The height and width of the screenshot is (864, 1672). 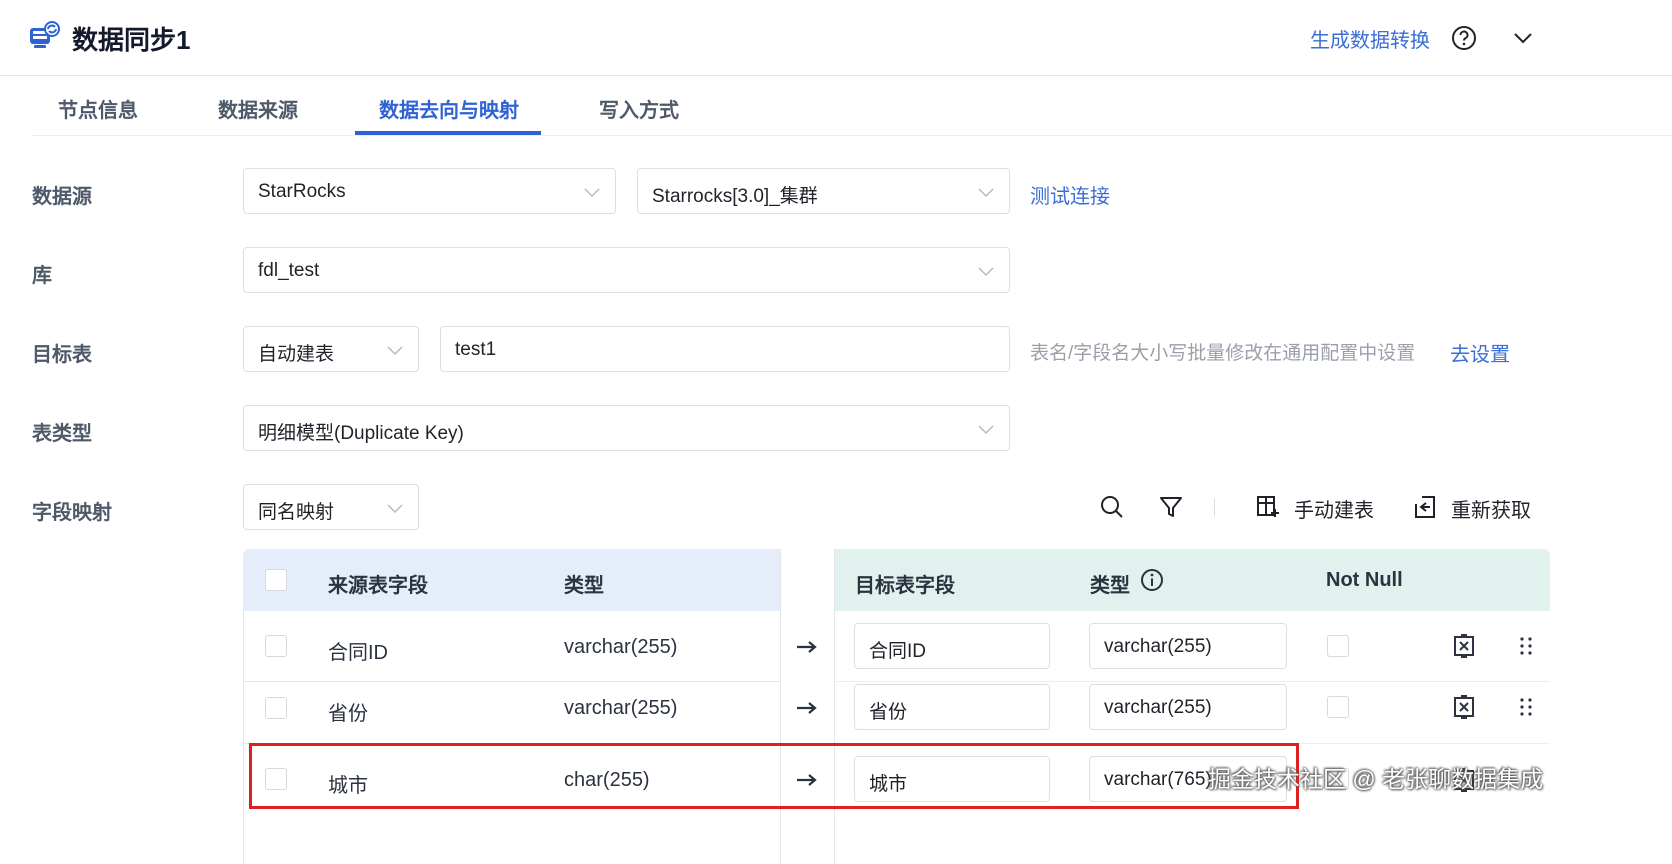 I want to click on target-field-value: 合同ID, so click(x=898, y=651).